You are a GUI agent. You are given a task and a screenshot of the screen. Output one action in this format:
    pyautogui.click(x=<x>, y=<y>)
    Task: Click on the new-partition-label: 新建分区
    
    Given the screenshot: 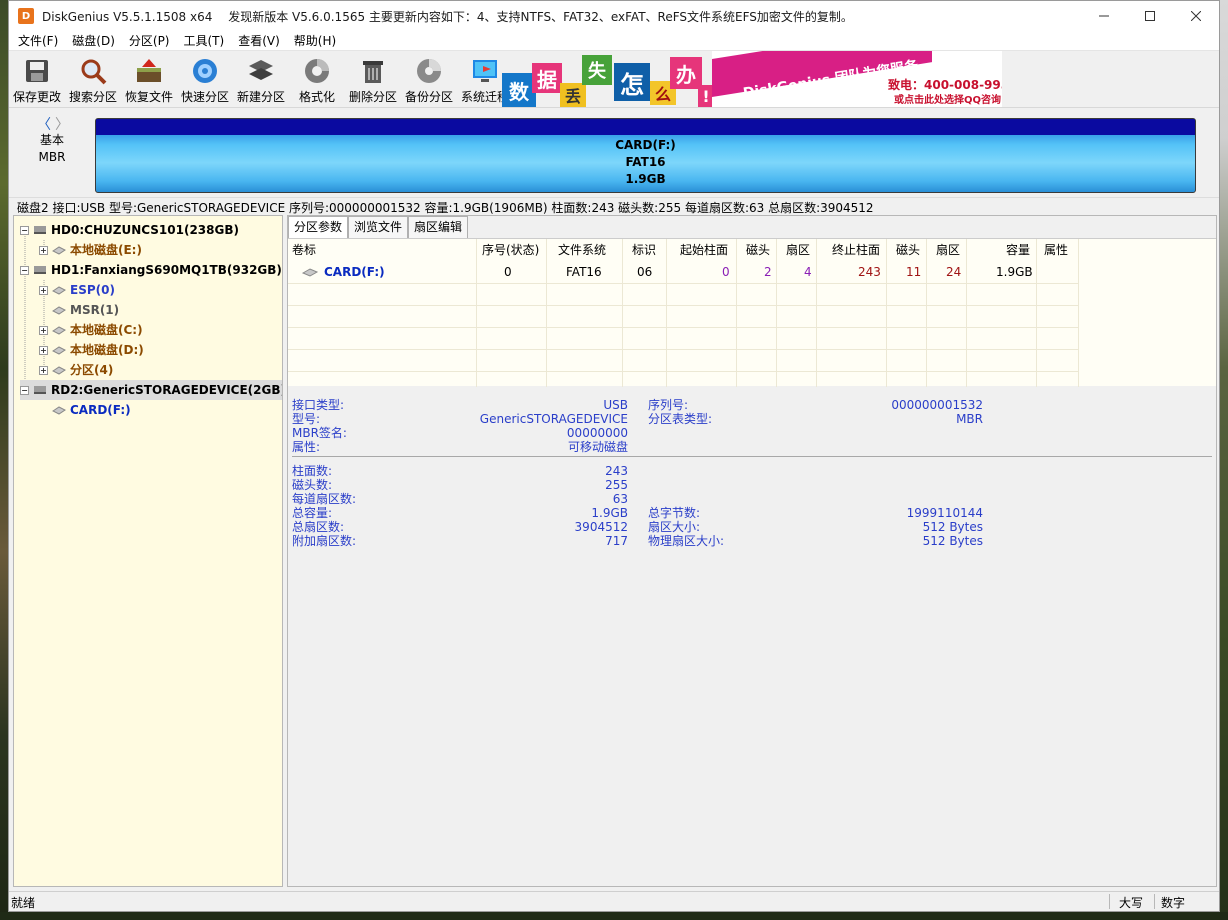 What is the action you would take?
    pyautogui.click(x=260, y=97)
    